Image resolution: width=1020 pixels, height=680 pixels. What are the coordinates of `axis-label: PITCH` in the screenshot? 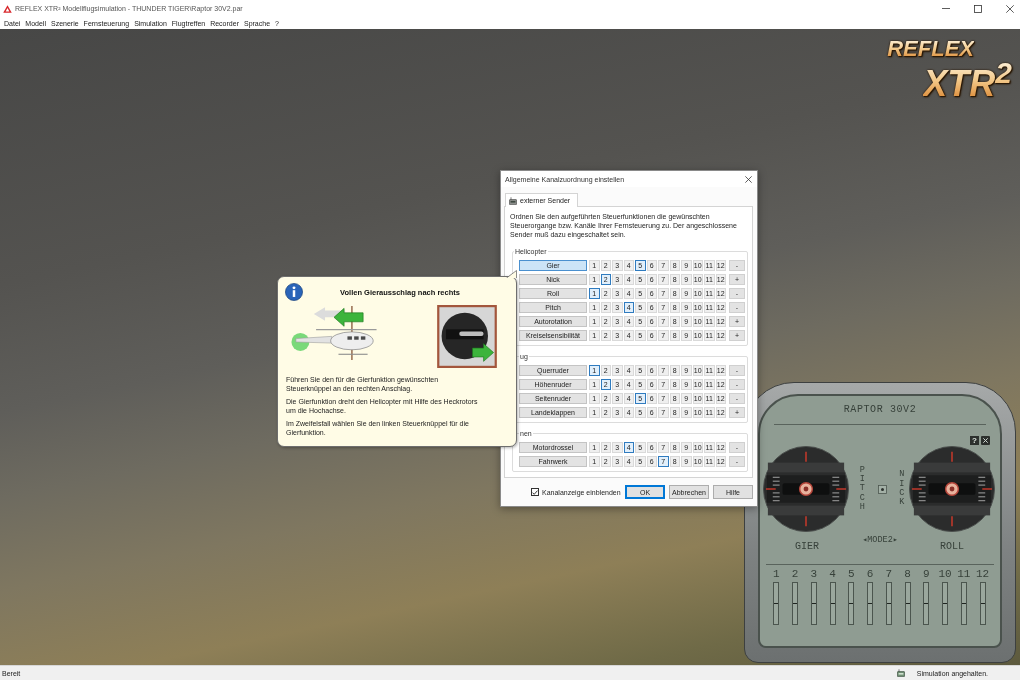 It's located at (862, 489).